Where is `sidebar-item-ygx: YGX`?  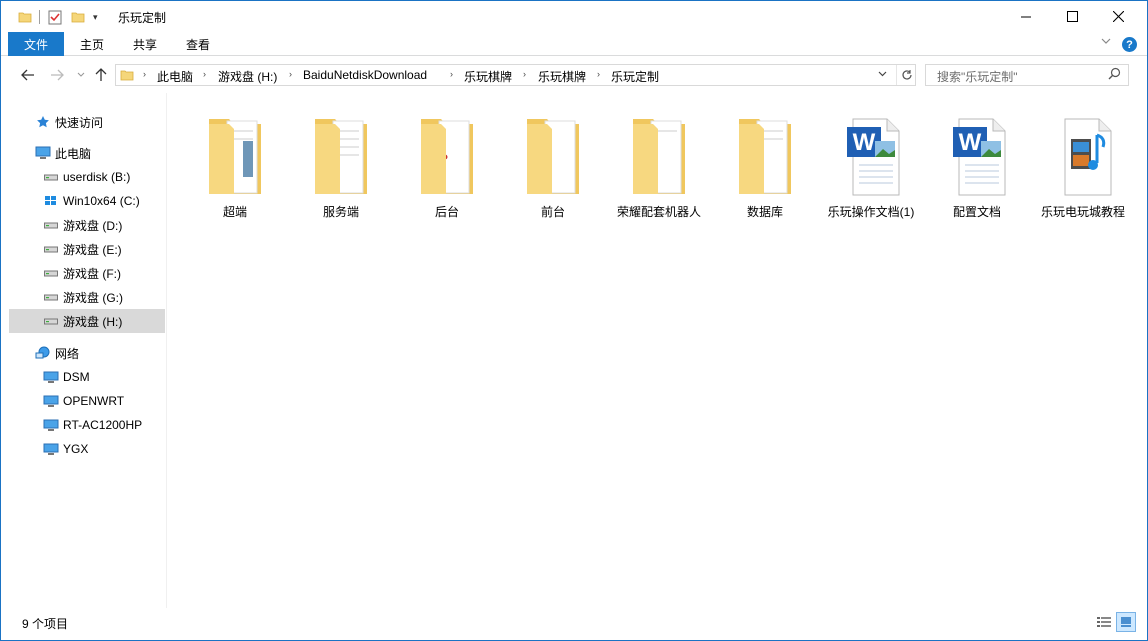
sidebar-item-ygx: YGX is located at coordinates (87, 449).